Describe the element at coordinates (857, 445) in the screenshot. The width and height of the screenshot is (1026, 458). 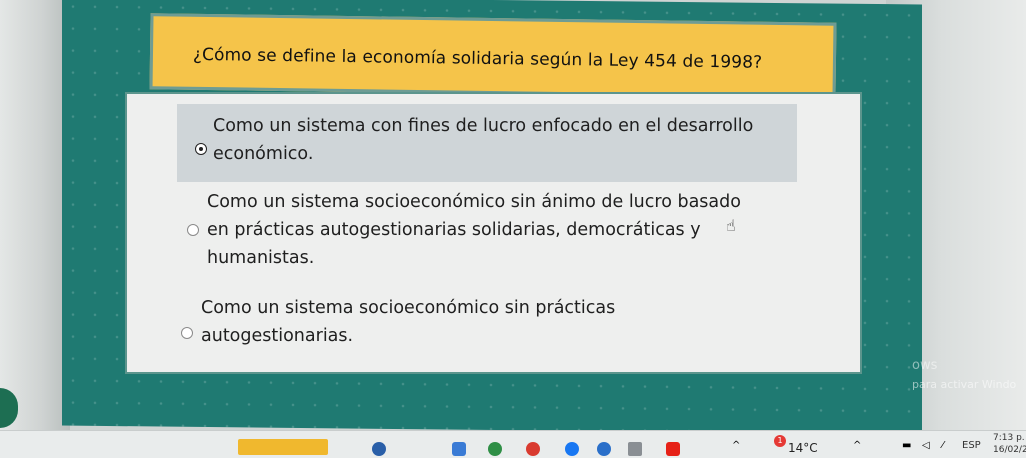
I see `system-tray-chevron-icon: ^` at that location.